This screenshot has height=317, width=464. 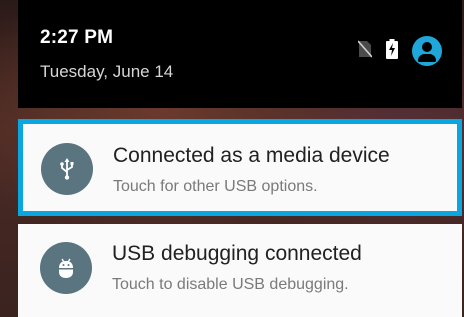 I want to click on android-debug-icon, so click(x=66, y=268).